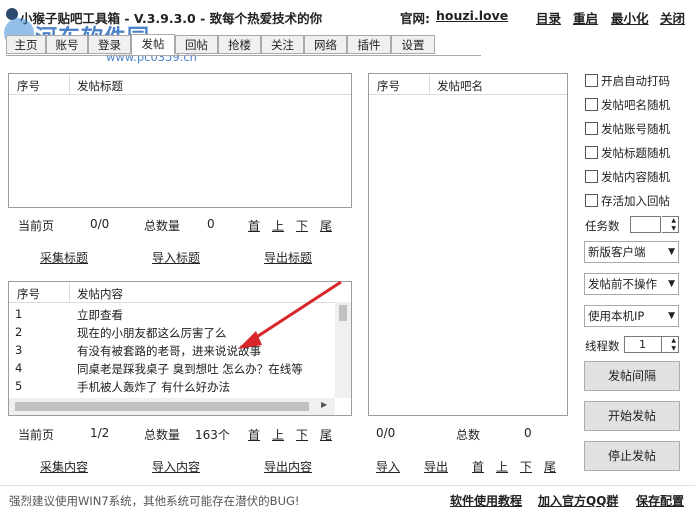  Describe the element at coordinates (250, 340) in the screenshot. I see `arrow-head-icon` at that location.